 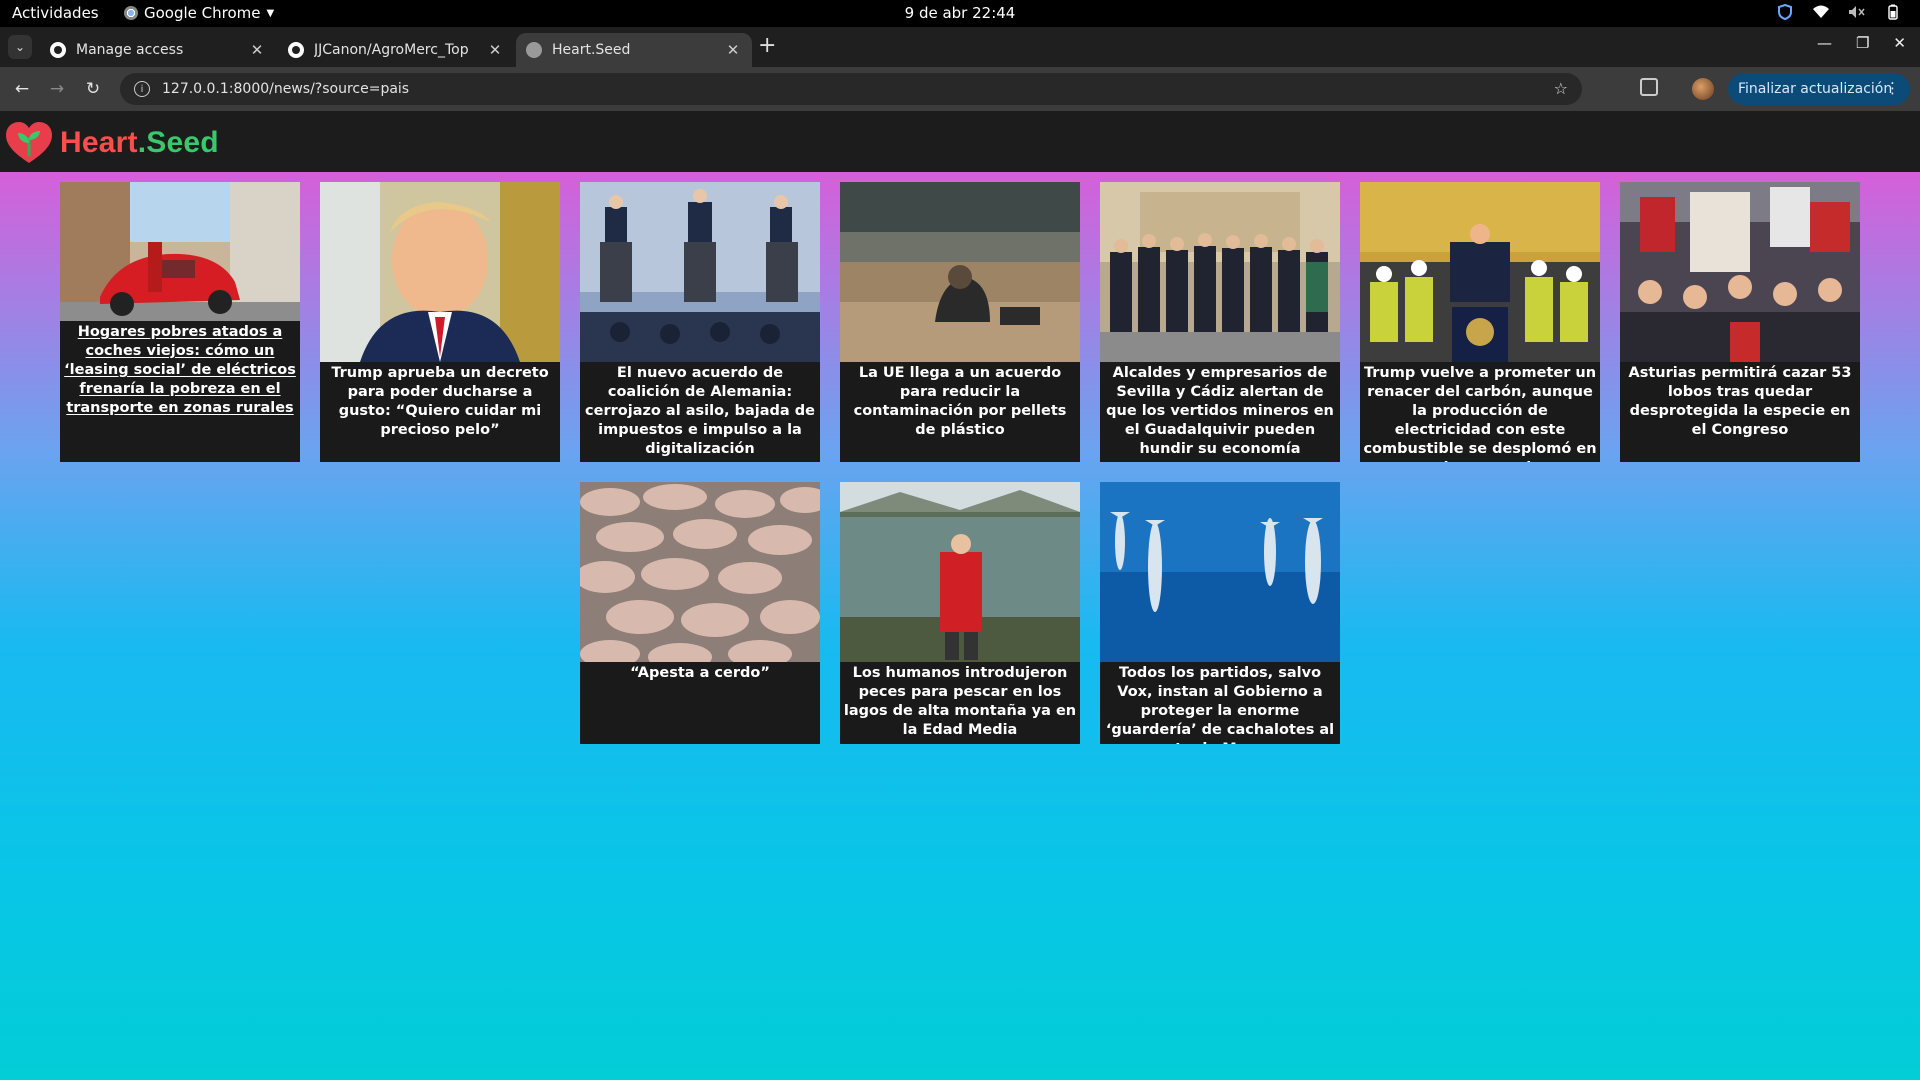 What do you see at coordinates (1893, 12) in the screenshot?
I see `battery-icon` at bounding box center [1893, 12].